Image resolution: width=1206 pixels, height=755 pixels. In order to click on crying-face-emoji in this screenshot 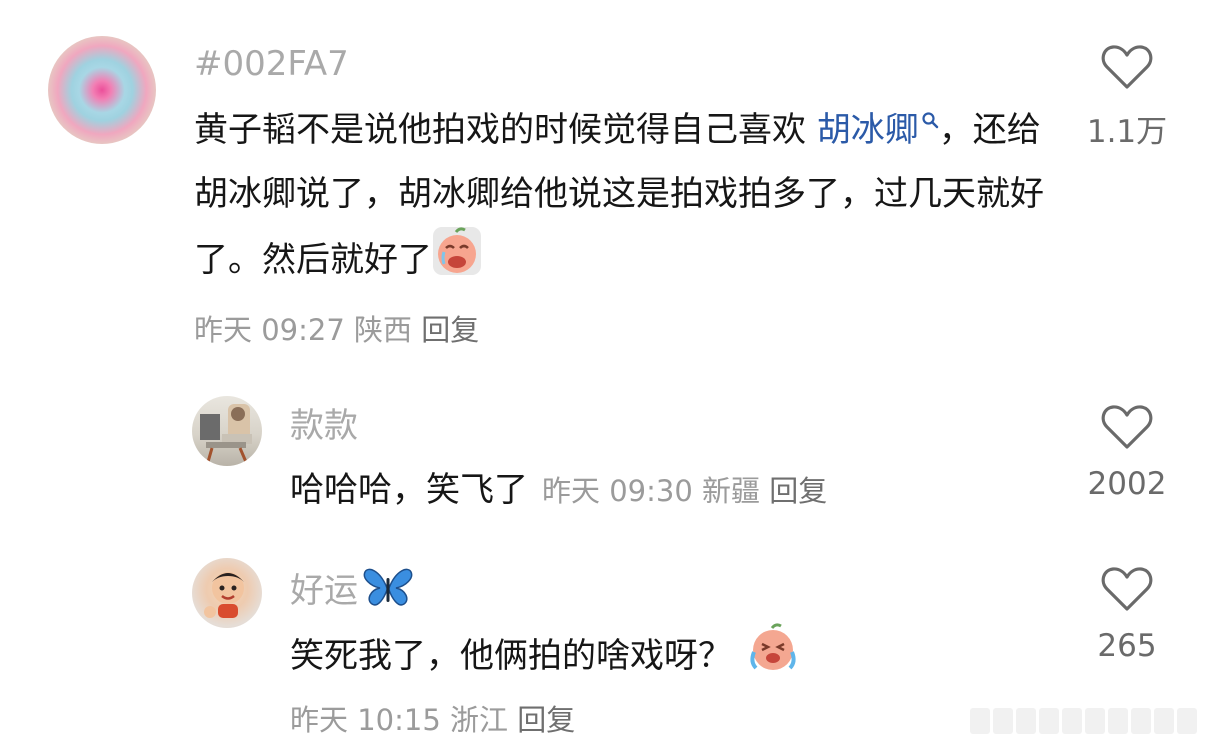, I will do `click(457, 261)`.